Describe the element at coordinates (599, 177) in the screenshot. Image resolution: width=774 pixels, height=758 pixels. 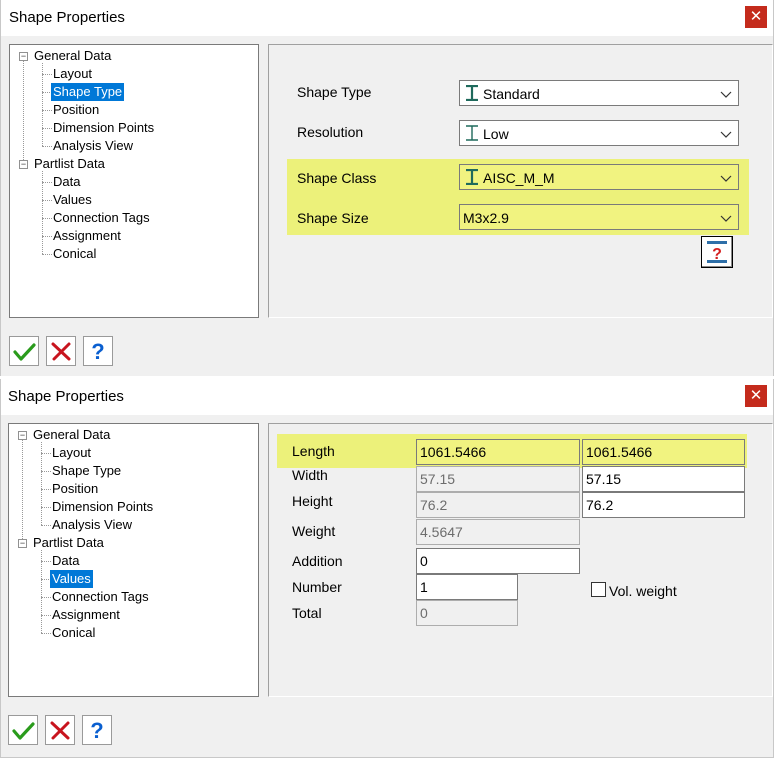
I see `shape-class-select: AISC_M_M` at that location.